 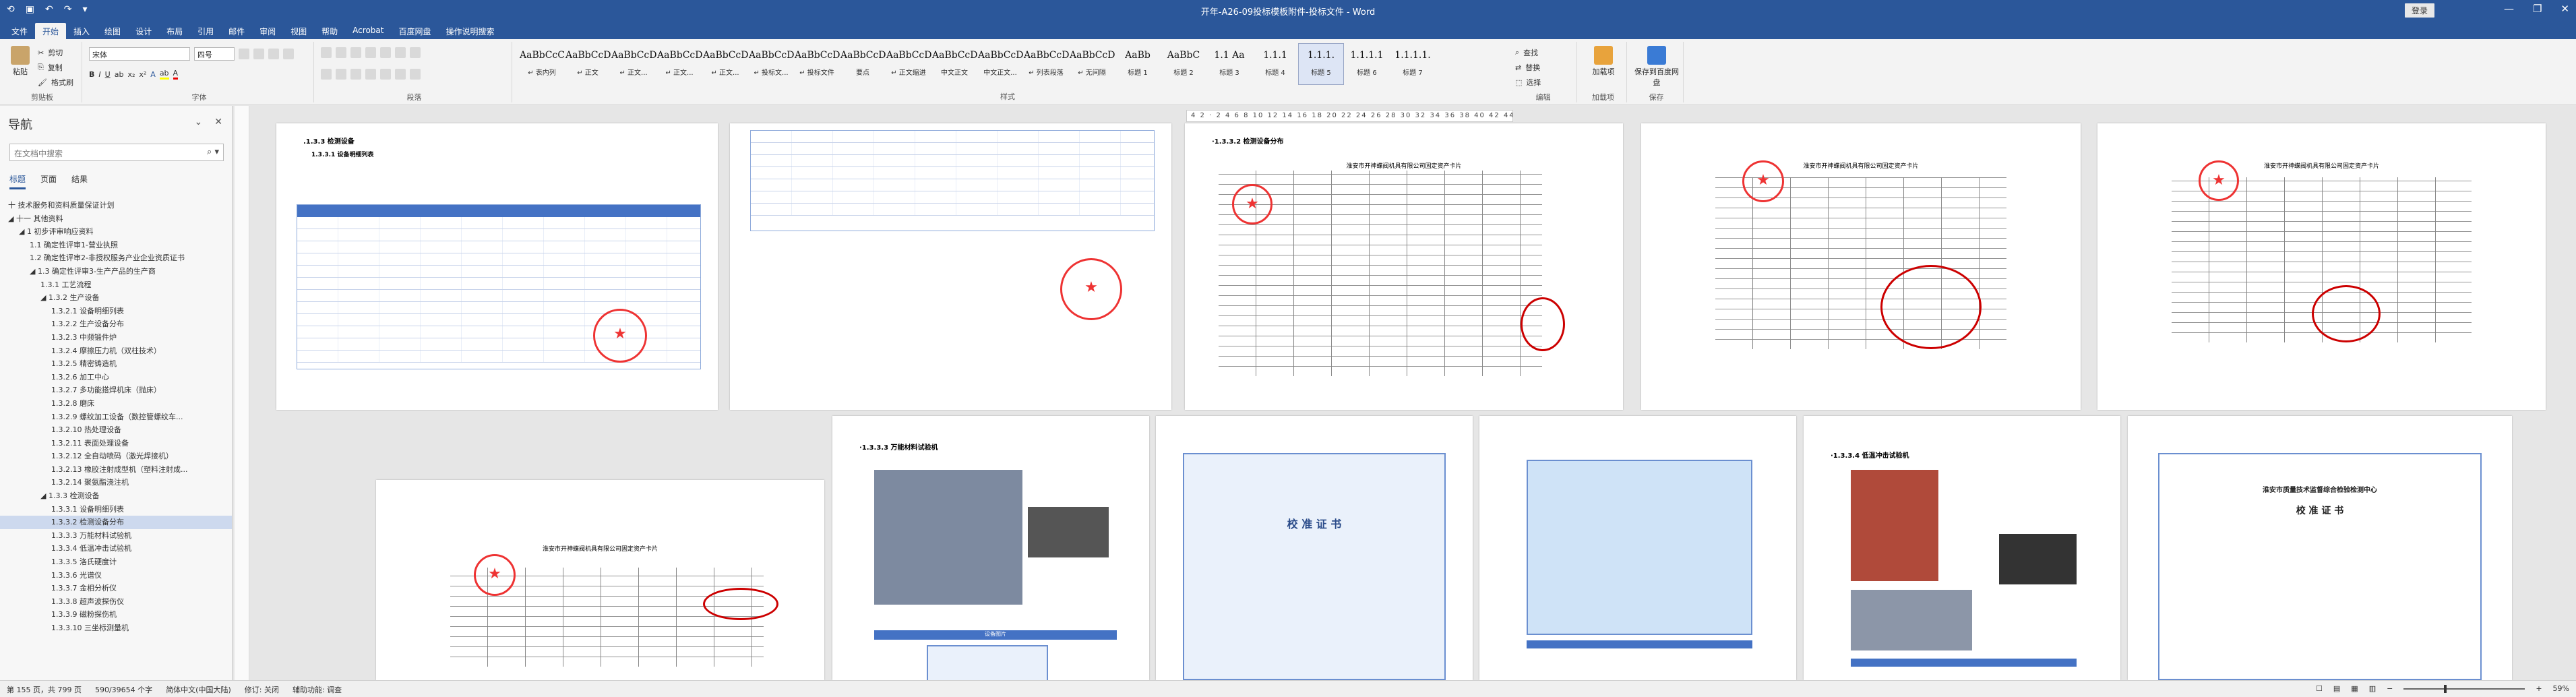 What do you see at coordinates (542, 64) in the screenshot?
I see `style-item: AaBbCcC ↵ 表内列` at bounding box center [542, 64].